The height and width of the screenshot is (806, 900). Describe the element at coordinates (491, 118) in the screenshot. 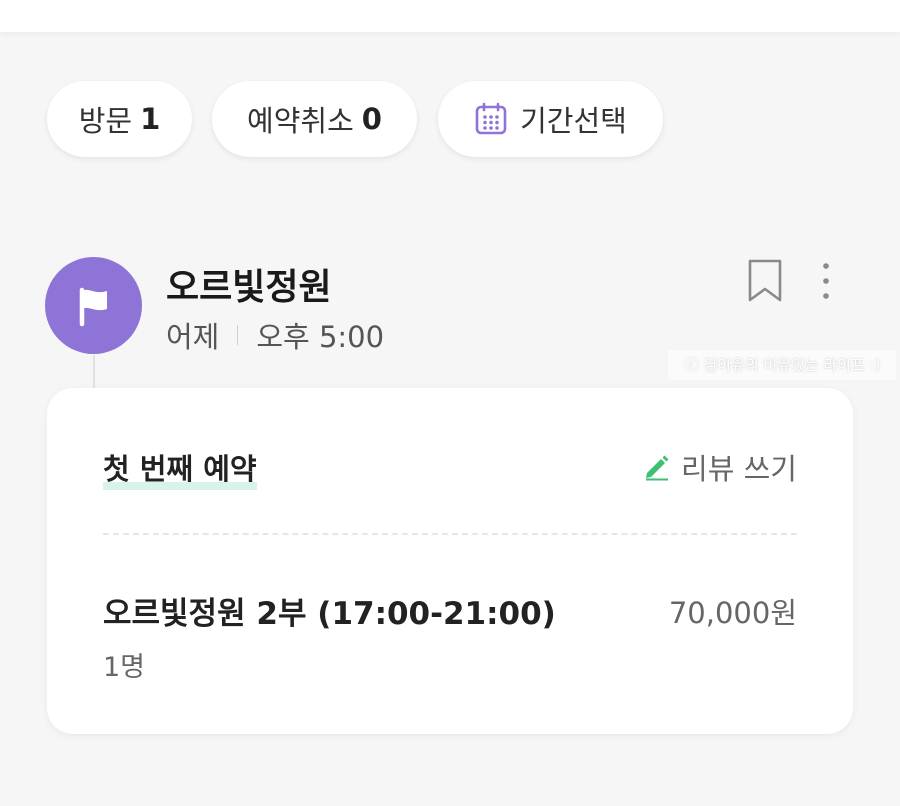

I see `calendar-icon` at that location.